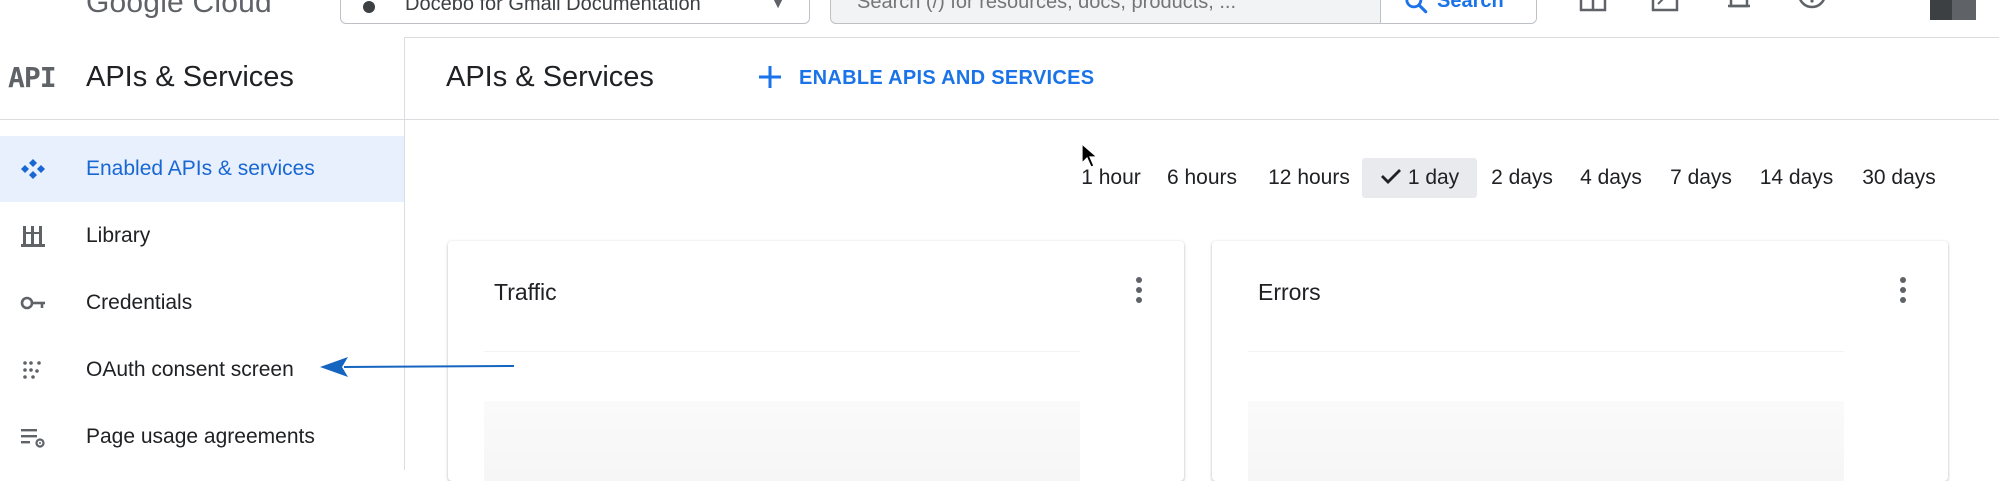 Image resolution: width=1999 pixels, height=481 pixels. Describe the element at coordinates (32, 370) in the screenshot. I see `oauth-dots-icon` at that location.